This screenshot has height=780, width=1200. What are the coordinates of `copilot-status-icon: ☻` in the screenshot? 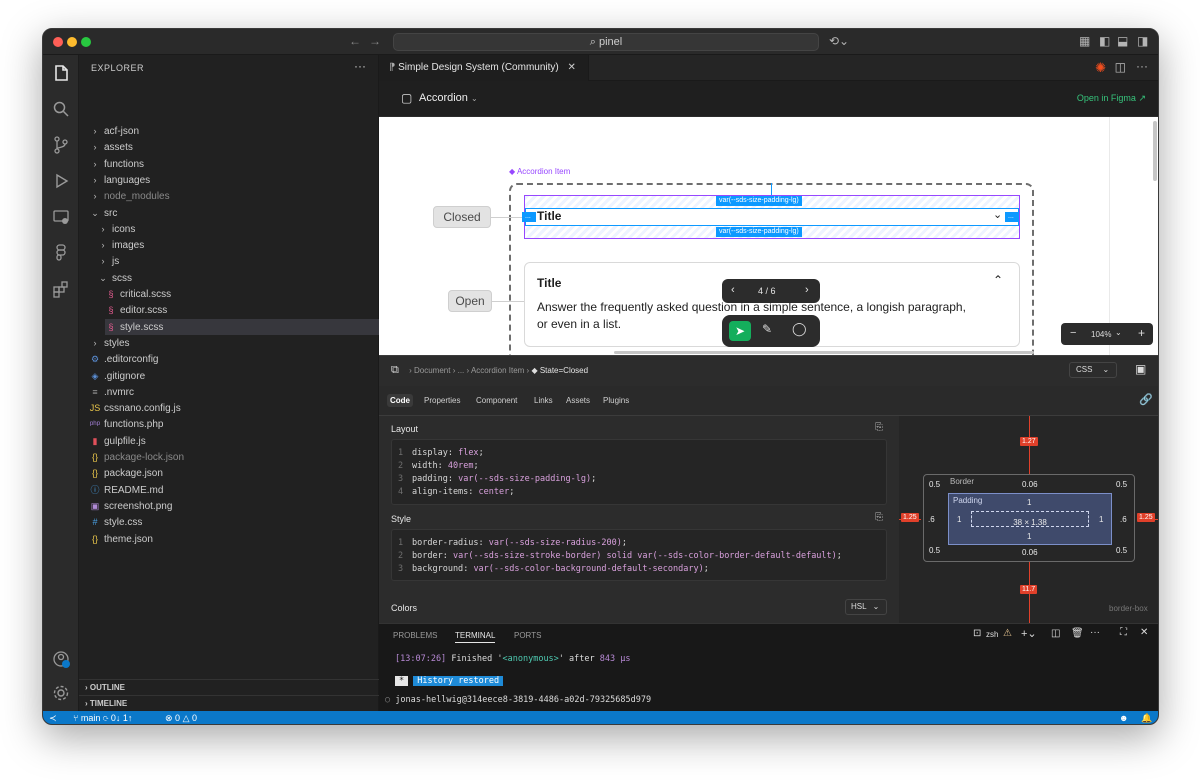 It's located at (1123, 717).